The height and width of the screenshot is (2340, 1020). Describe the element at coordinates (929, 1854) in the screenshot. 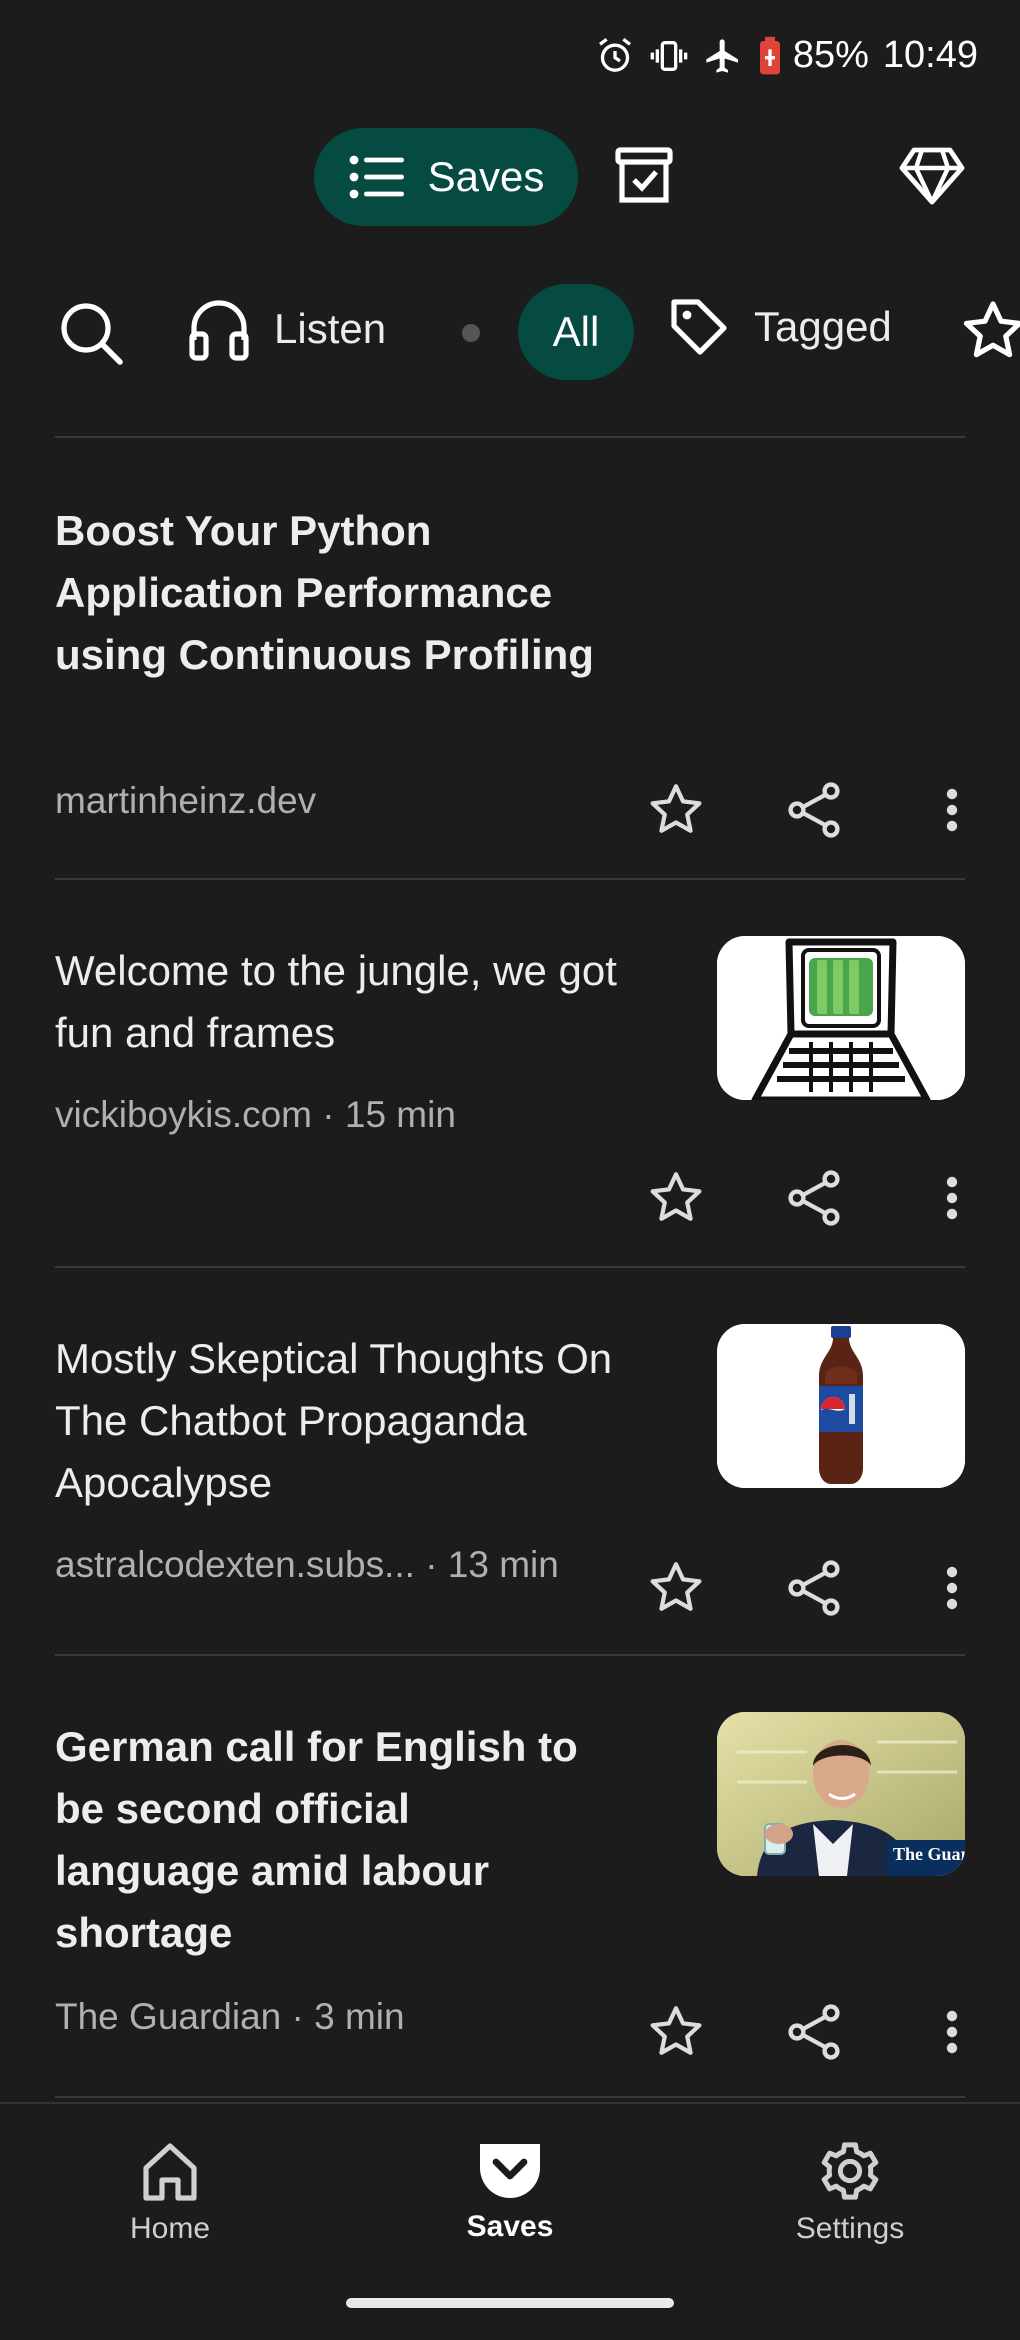

I see `guardian-logo: The Guardi` at that location.